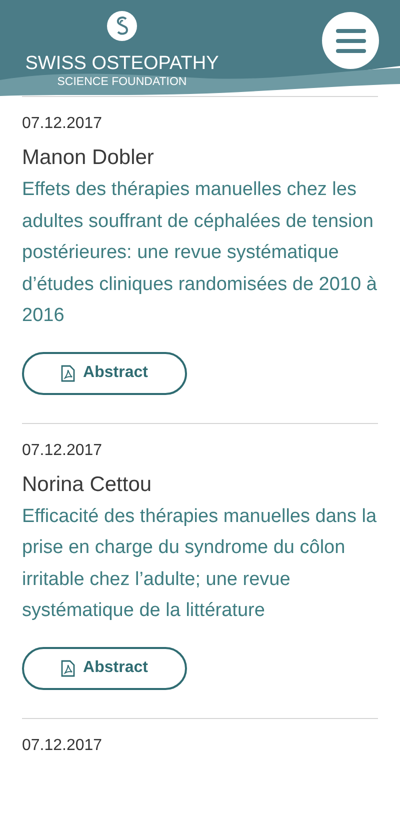  Describe the element at coordinates (200, 563) in the screenshot. I see `article-title-link: Efficacité des thérapies manuelles dans la prise en charge du syndrome du côlon irritable chez l’adulte; une revue systématique de la littérature` at that location.